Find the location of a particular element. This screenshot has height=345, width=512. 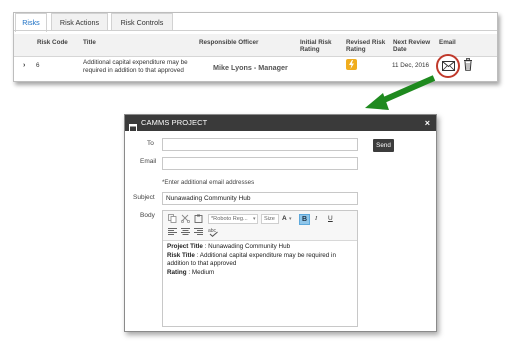

editor-toolbar: *Roboto Reg... ▾ Size A ▾ B I U abc is located at coordinates (260, 226).